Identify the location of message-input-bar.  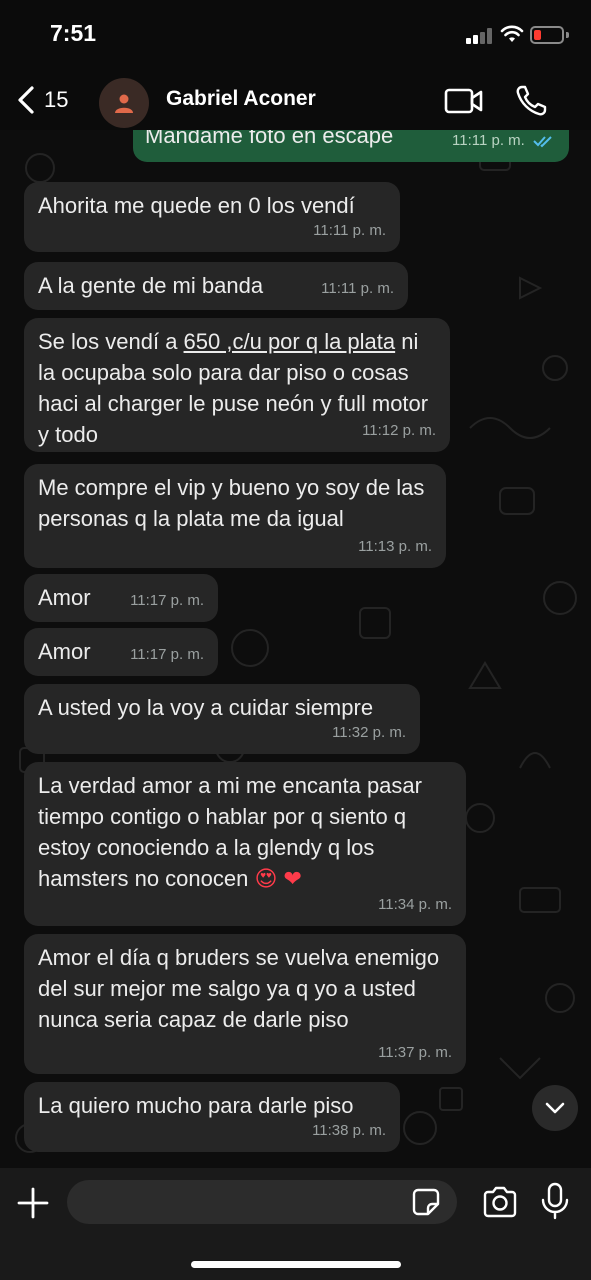
(295, 1224).